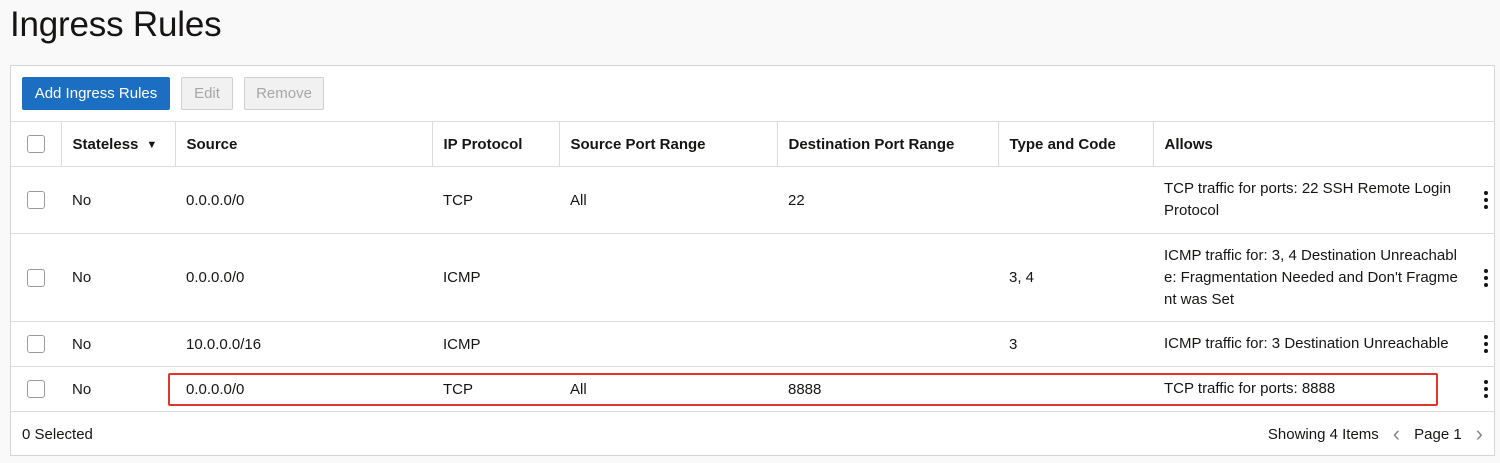  Describe the element at coordinates (1075, 277) in the screenshot. I see `cell-type-and-code: 3, 4` at that location.